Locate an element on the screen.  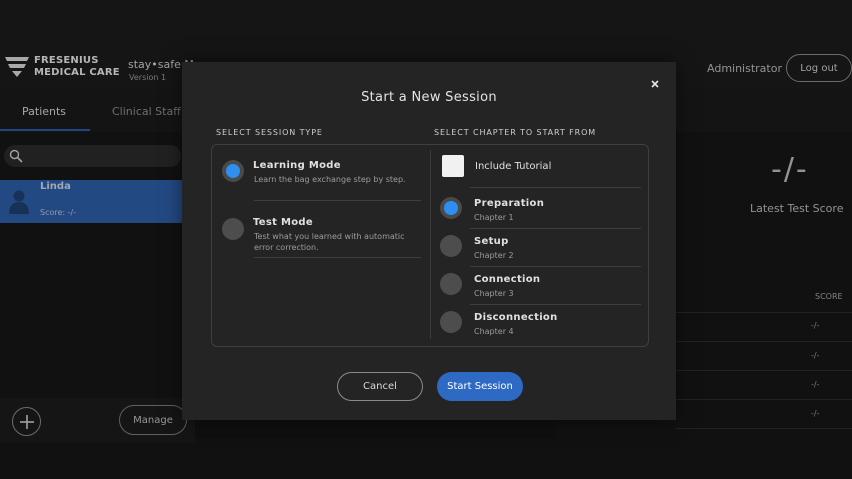
learning-mode-description: Learn the bag exchange step by step. is located at coordinates (330, 179).